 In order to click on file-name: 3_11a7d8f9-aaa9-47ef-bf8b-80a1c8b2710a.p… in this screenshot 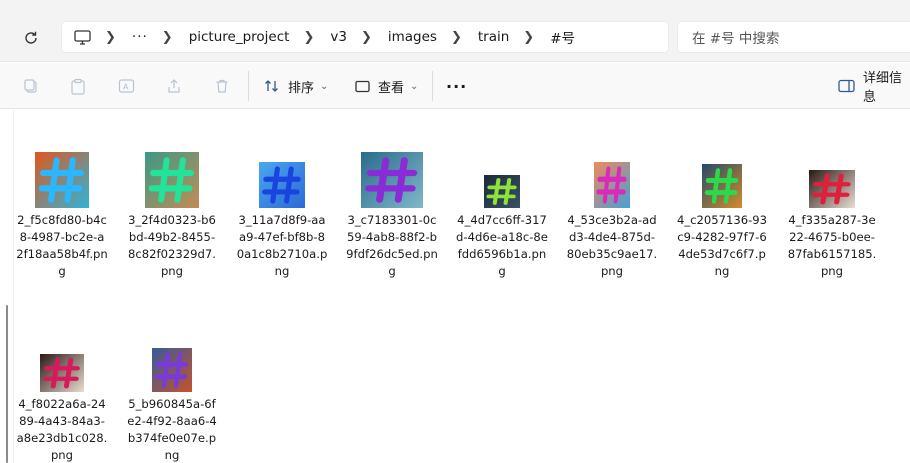, I will do `click(282, 245)`.